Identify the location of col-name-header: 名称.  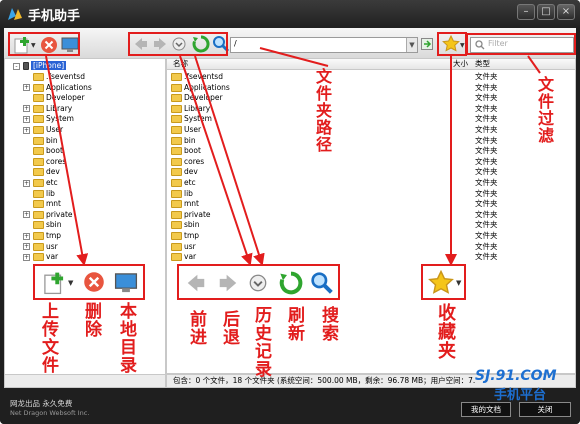
(180, 64).